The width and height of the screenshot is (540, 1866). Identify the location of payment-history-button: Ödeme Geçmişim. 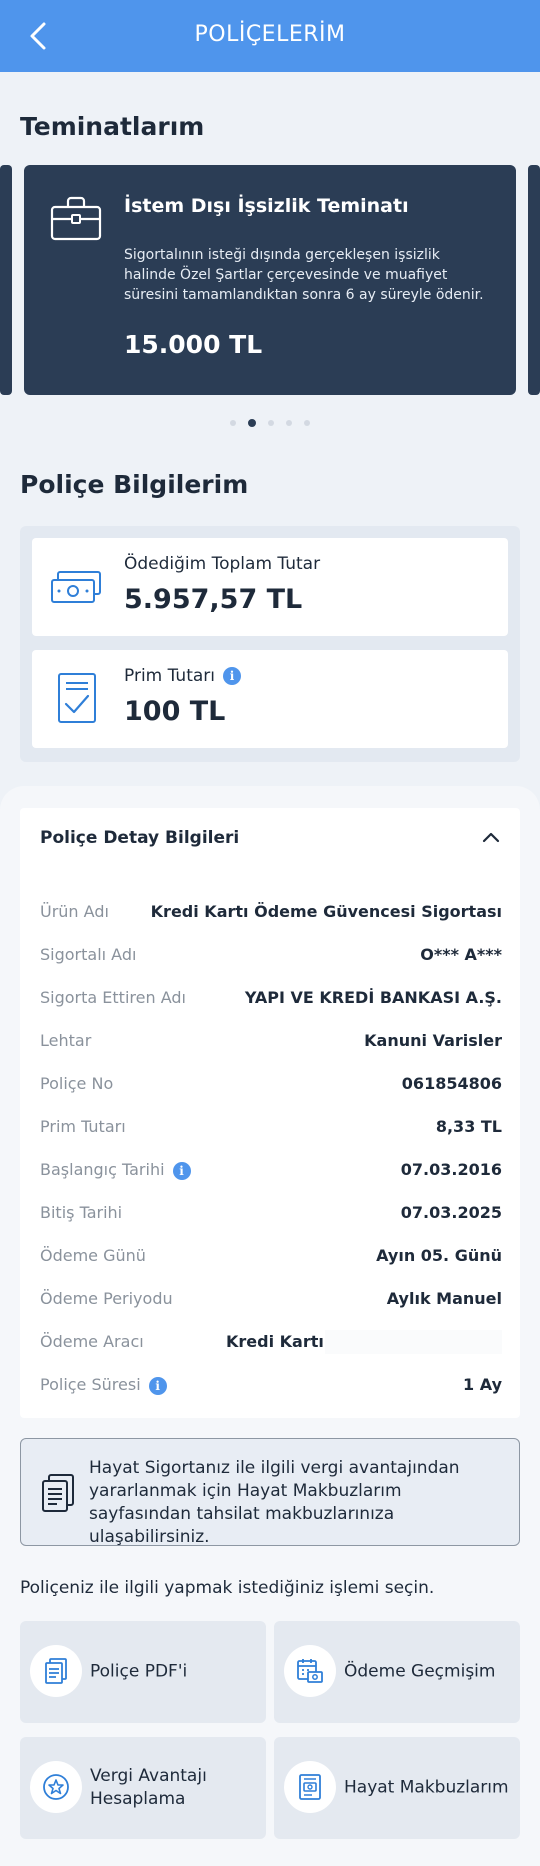
(397, 1672).